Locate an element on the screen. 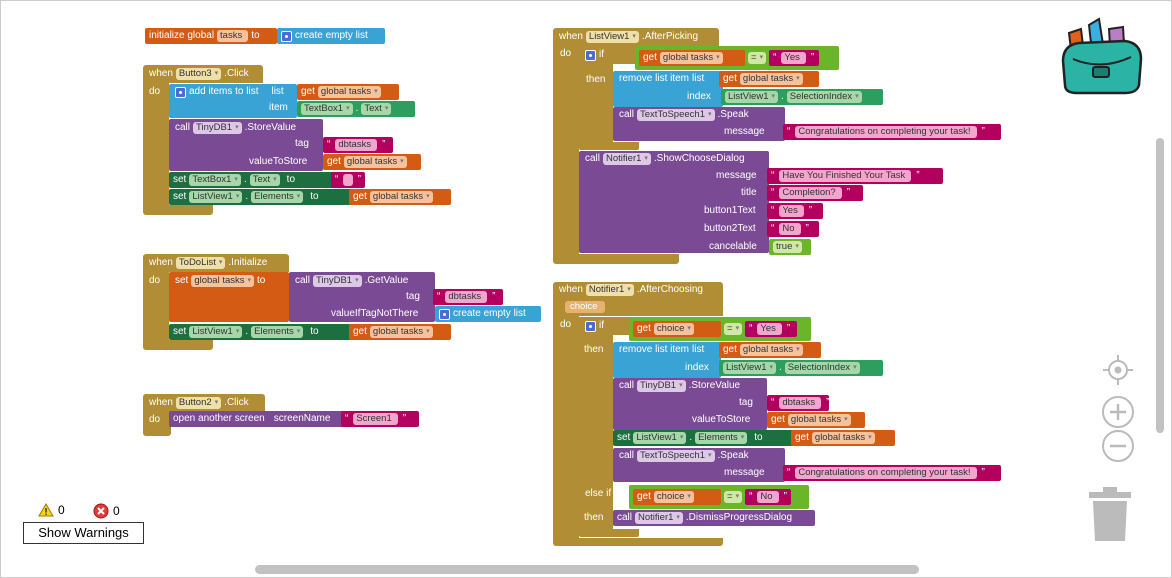 This screenshot has height=578, width=1172. create-empty-list-block: create empty list is located at coordinates (331, 36).